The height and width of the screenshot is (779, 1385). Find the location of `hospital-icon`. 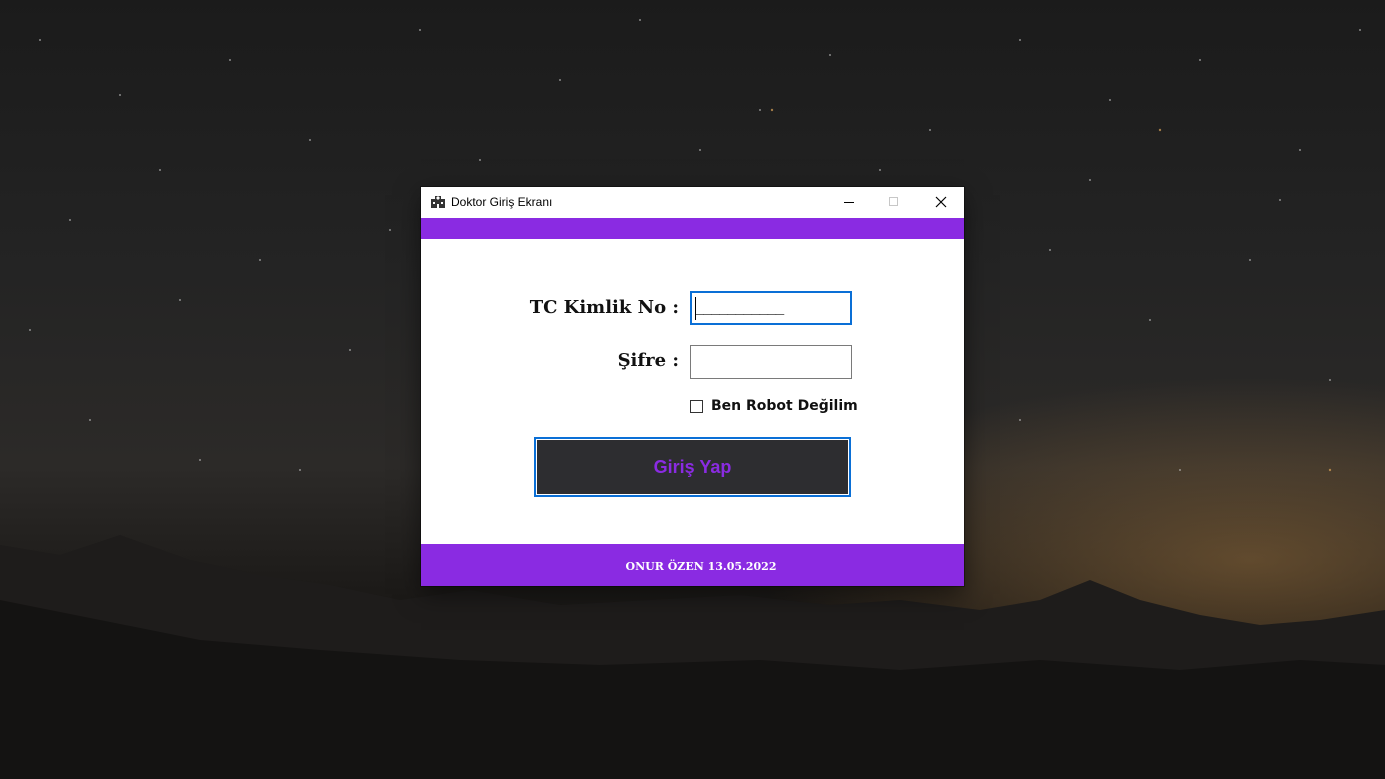

hospital-icon is located at coordinates (438, 202).